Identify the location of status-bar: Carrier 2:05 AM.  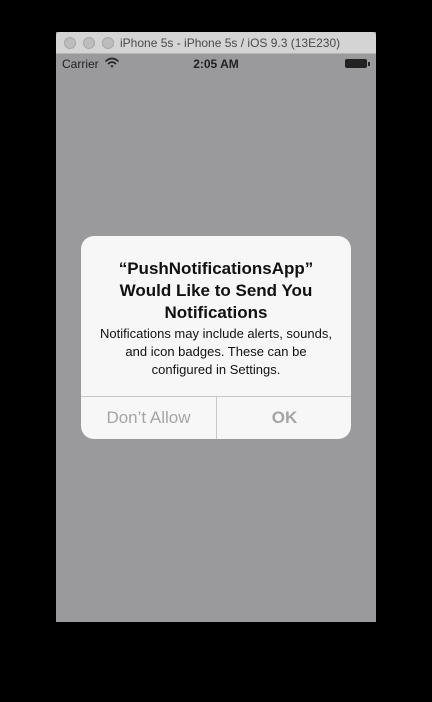
(216, 64).